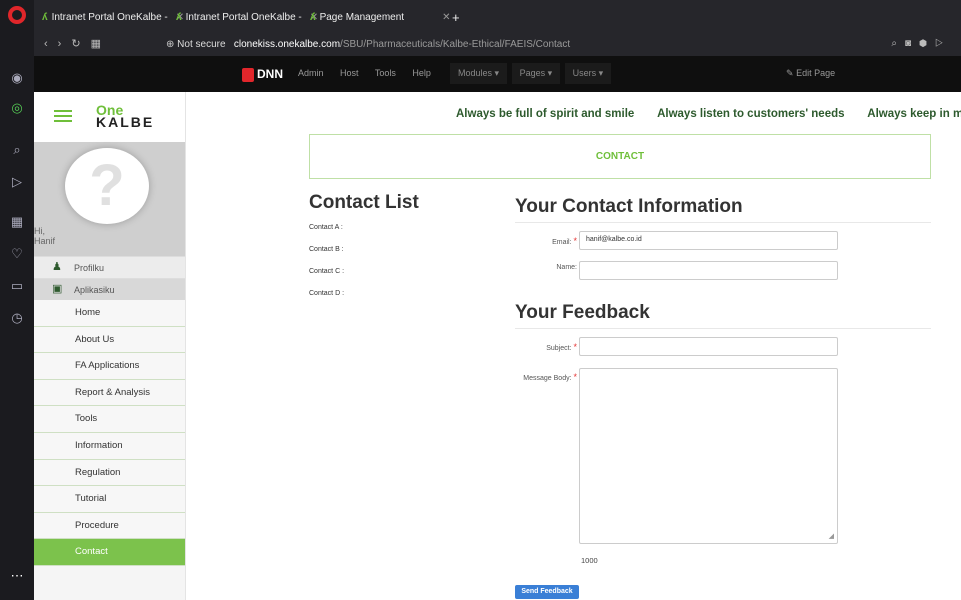 The image size is (961, 600). What do you see at coordinates (536, 73) in the screenshot?
I see `dnn-pages-dropdown: Pages ▾` at bounding box center [536, 73].